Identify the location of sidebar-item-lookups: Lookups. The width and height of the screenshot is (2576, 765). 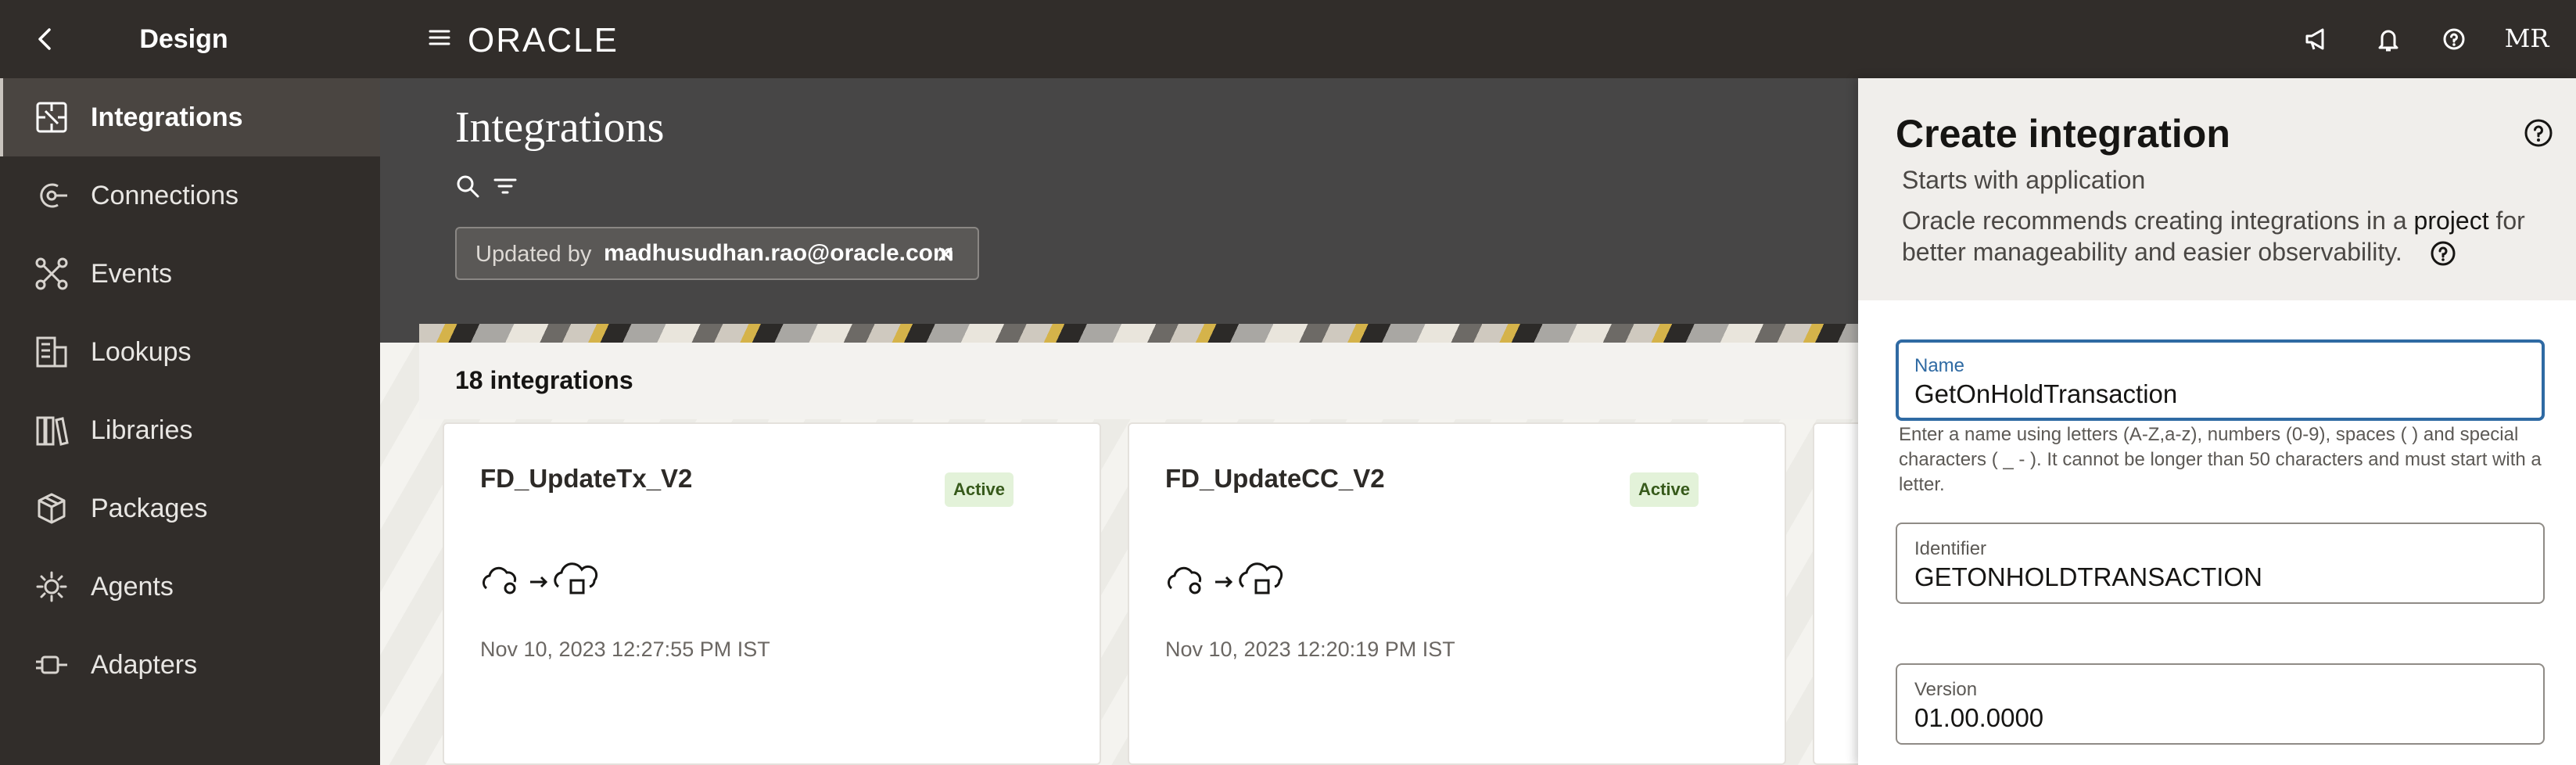
(190, 352).